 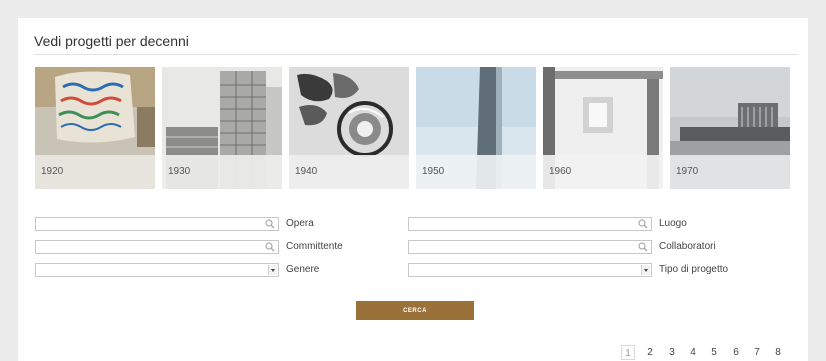 I want to click on page-link-8: 8, so click(x=778, y=352).